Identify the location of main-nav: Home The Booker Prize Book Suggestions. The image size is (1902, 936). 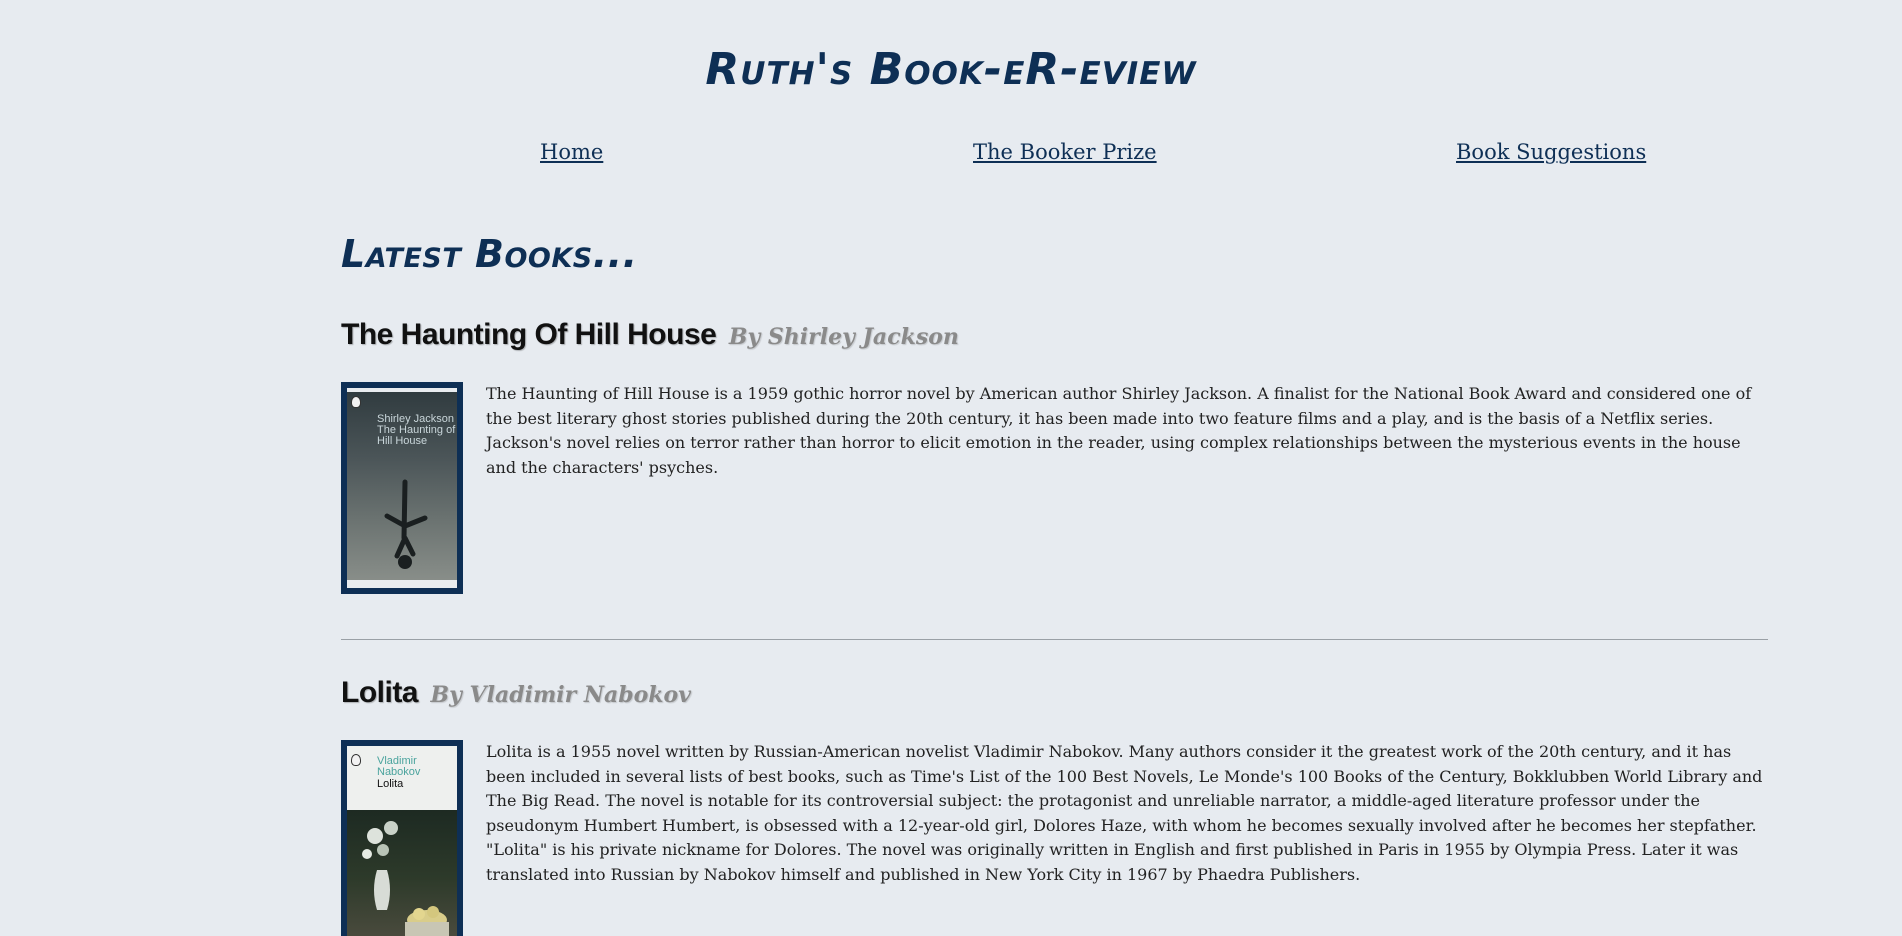
(993, 155).